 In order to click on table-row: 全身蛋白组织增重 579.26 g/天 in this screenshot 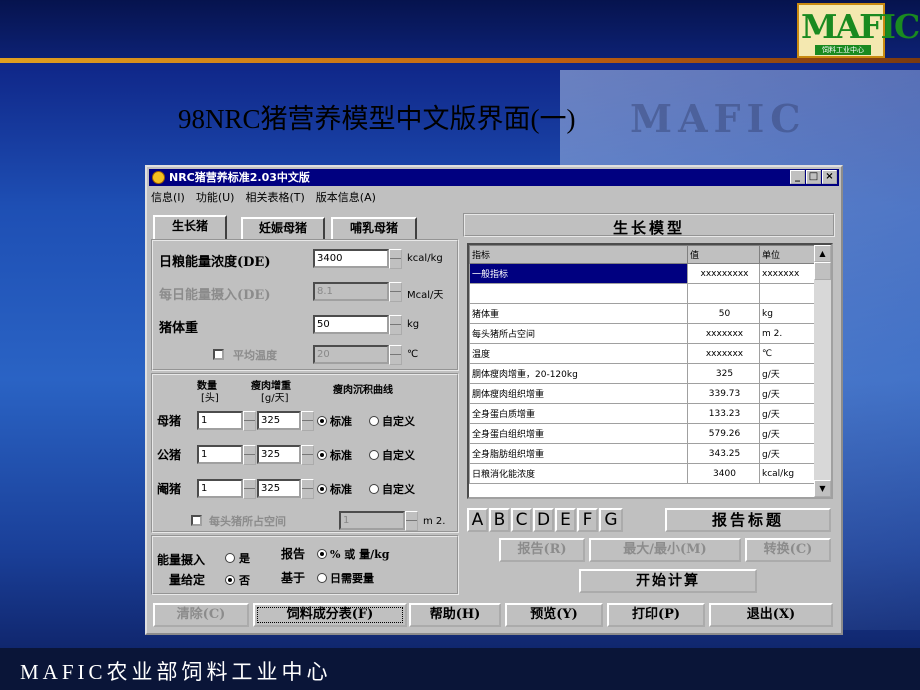, I will do `click(642, 433)`.